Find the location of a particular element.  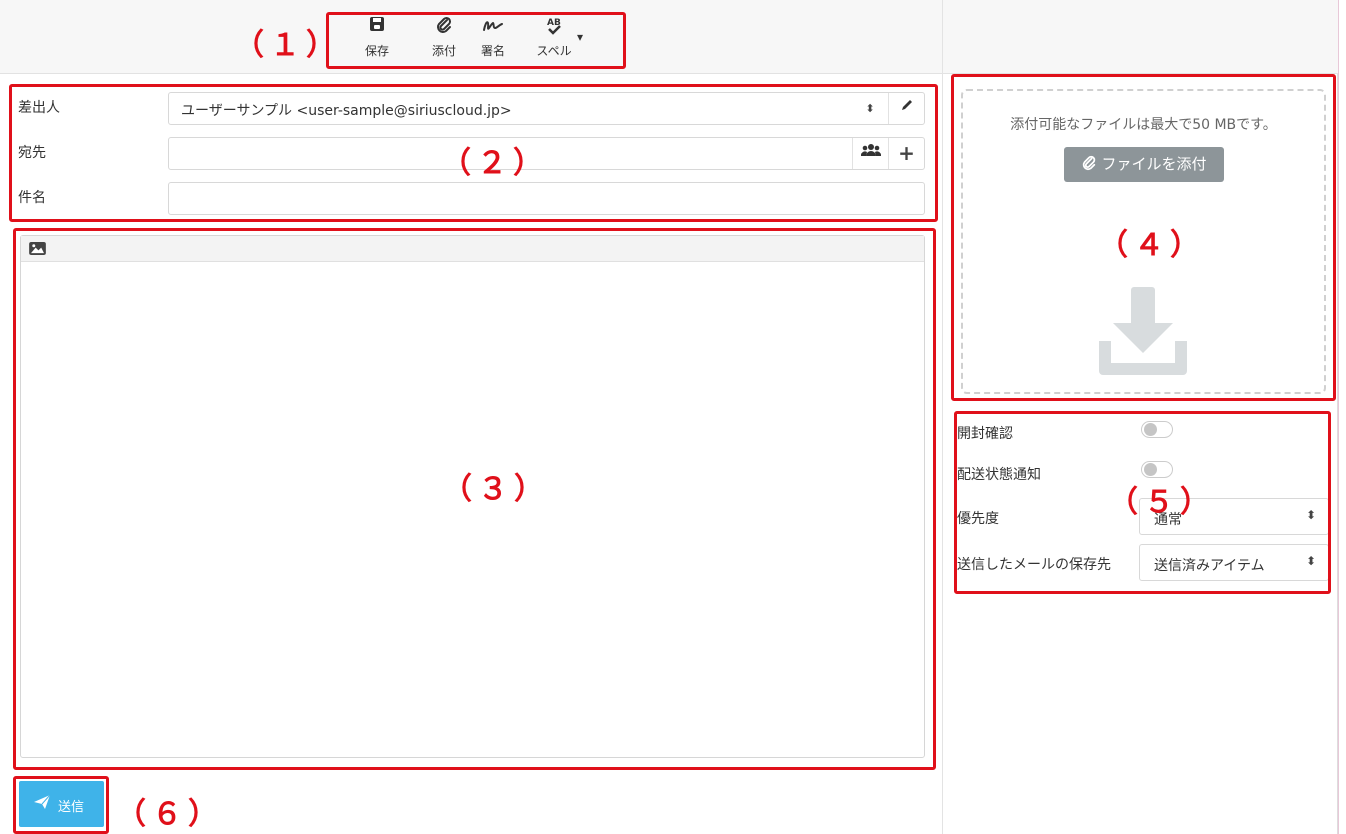

subject-input is located at coordinates (546, 198).